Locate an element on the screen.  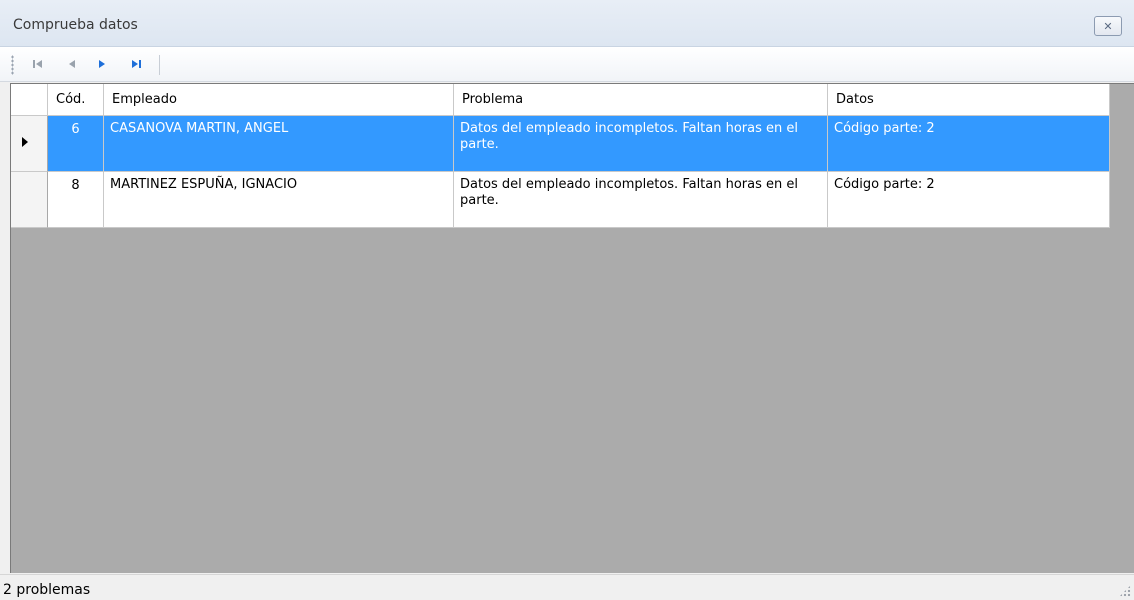
previous-record-button is located at coordinates (72, 64).